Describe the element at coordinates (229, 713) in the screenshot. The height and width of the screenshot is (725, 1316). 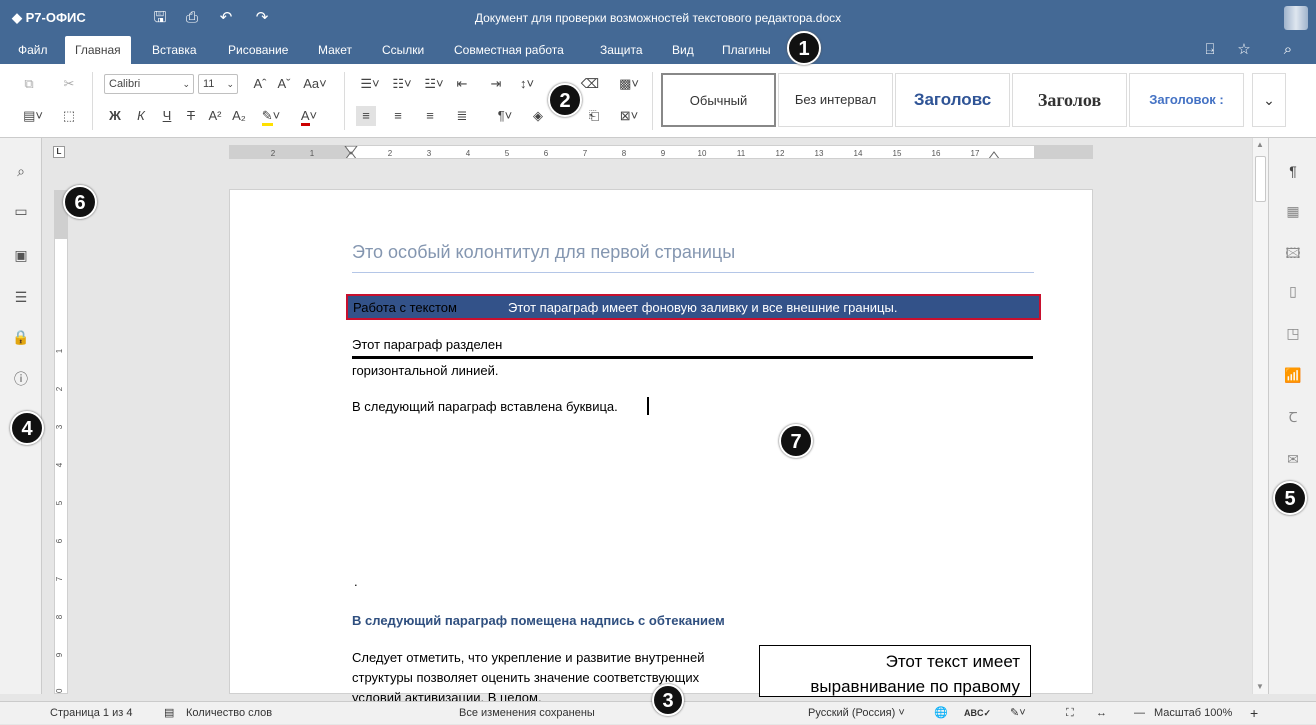
I see `word-count-label: Количество слов` at that location.